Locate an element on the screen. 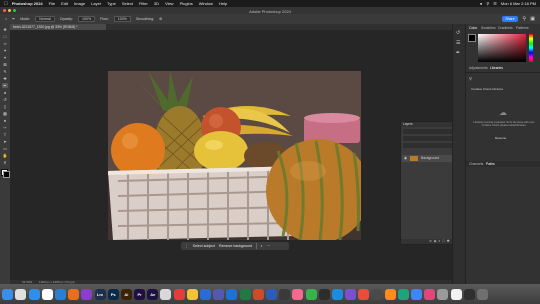 This screenshot has height=304, width=540. menu-file: File is located at coordinates (52, 3).